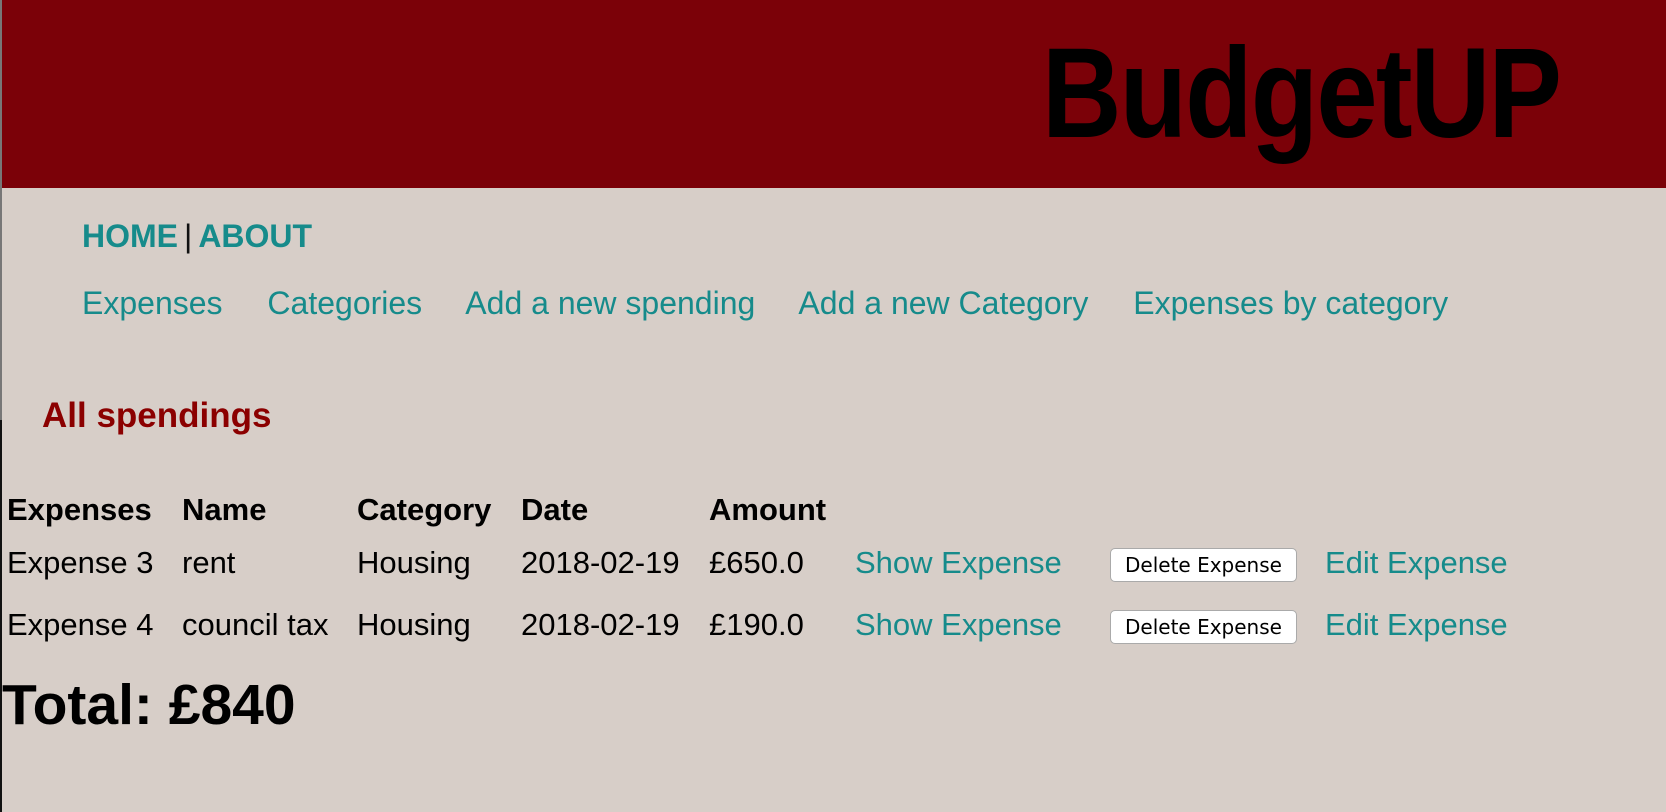 This screenshot has width=1666, height=812. I want to click on top-nav: HOME | ABOUT, so click(197, 236).